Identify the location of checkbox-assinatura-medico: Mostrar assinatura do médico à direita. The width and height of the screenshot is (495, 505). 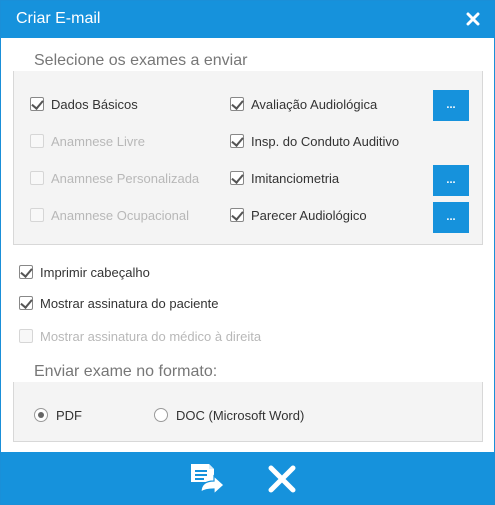
(140, 336).